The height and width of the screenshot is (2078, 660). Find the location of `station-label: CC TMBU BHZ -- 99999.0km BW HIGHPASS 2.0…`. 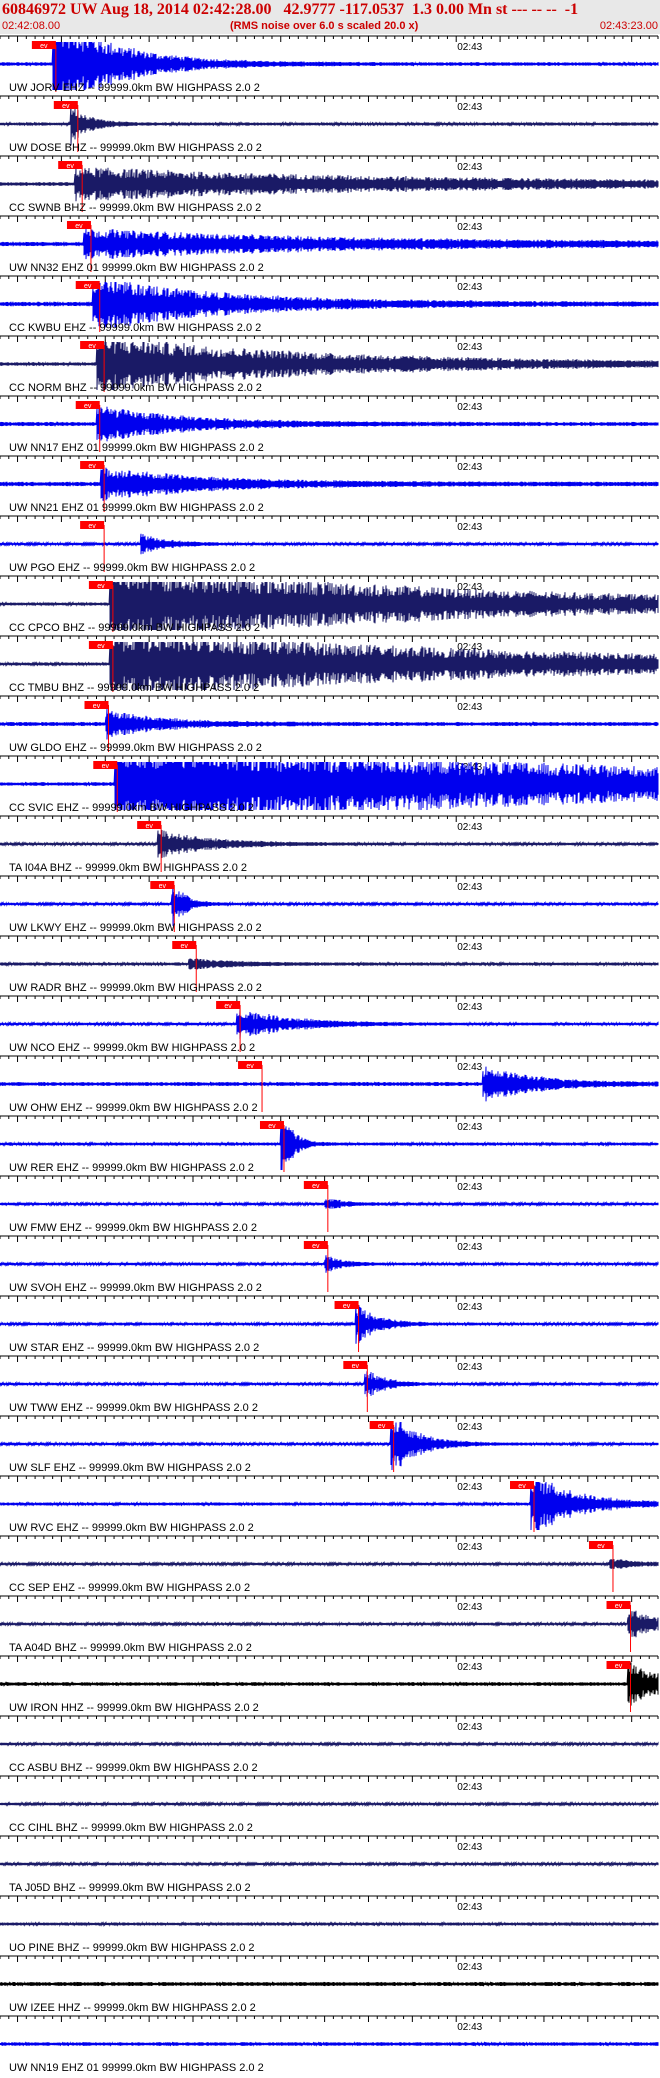

station-label: CC TMBU BHZ -- 99999.0km BW HIGHPASS 2.0… is located at coordinates (134, 688).